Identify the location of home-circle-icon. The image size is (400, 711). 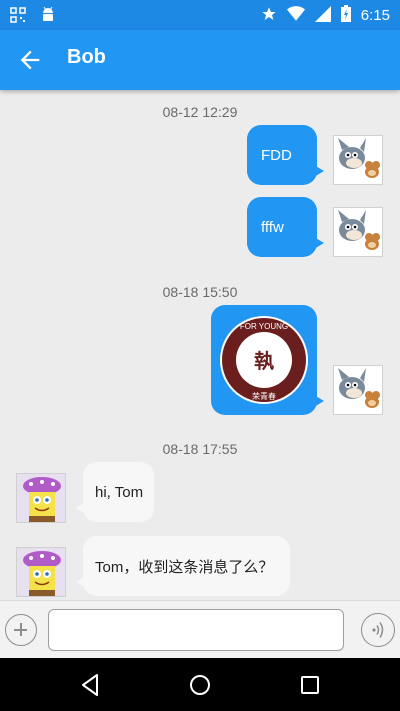
(200, 685).